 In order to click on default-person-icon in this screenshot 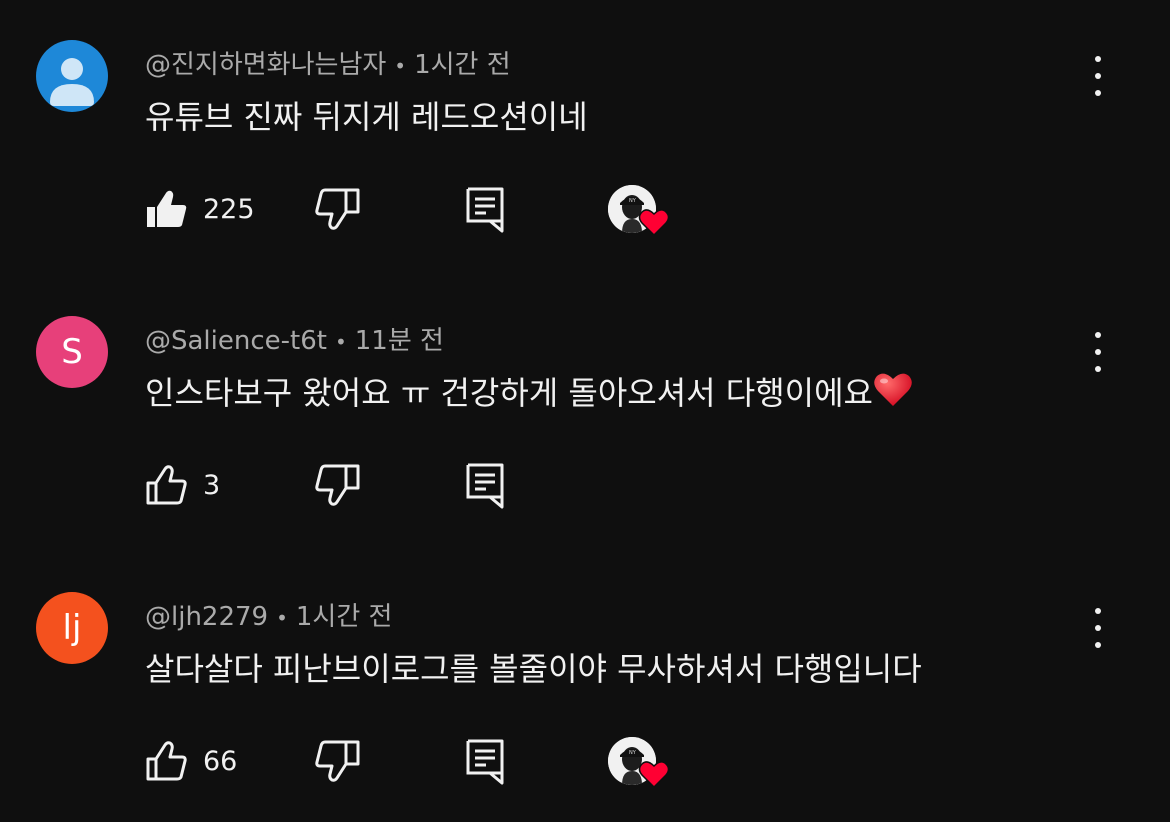, I will do `click(72, 82)`.